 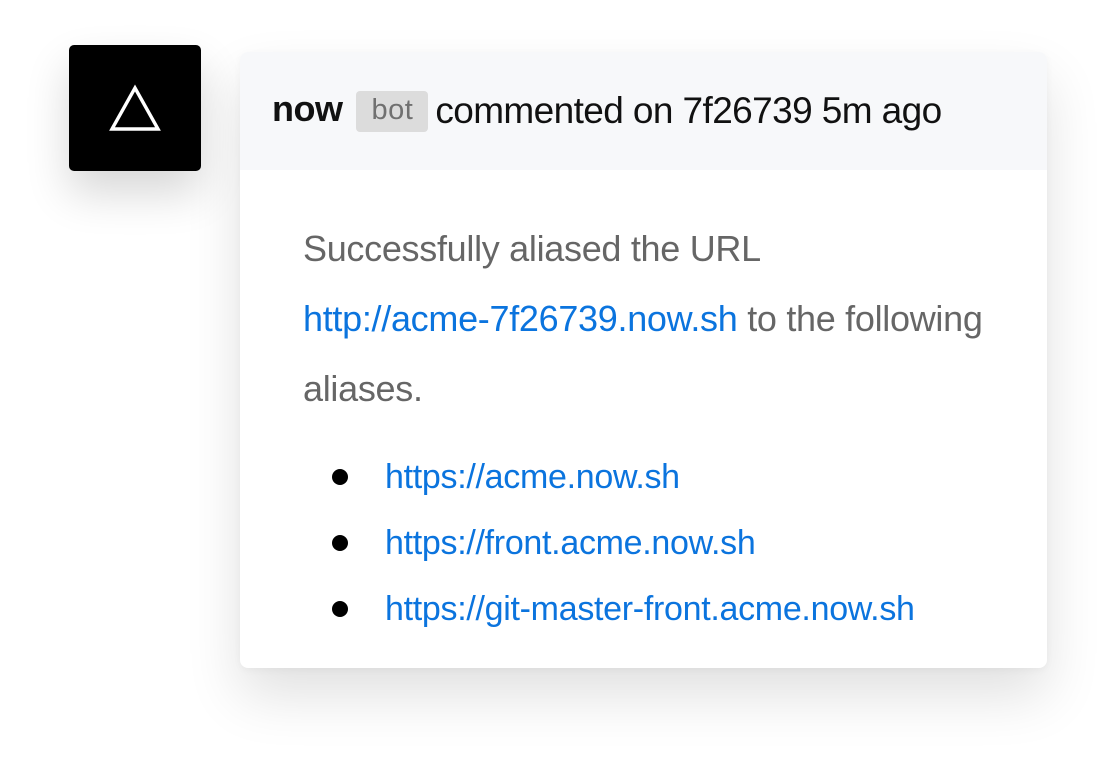 I want to click on alias-list-item: https://acme.now.sh, so click(x=655, y=477).